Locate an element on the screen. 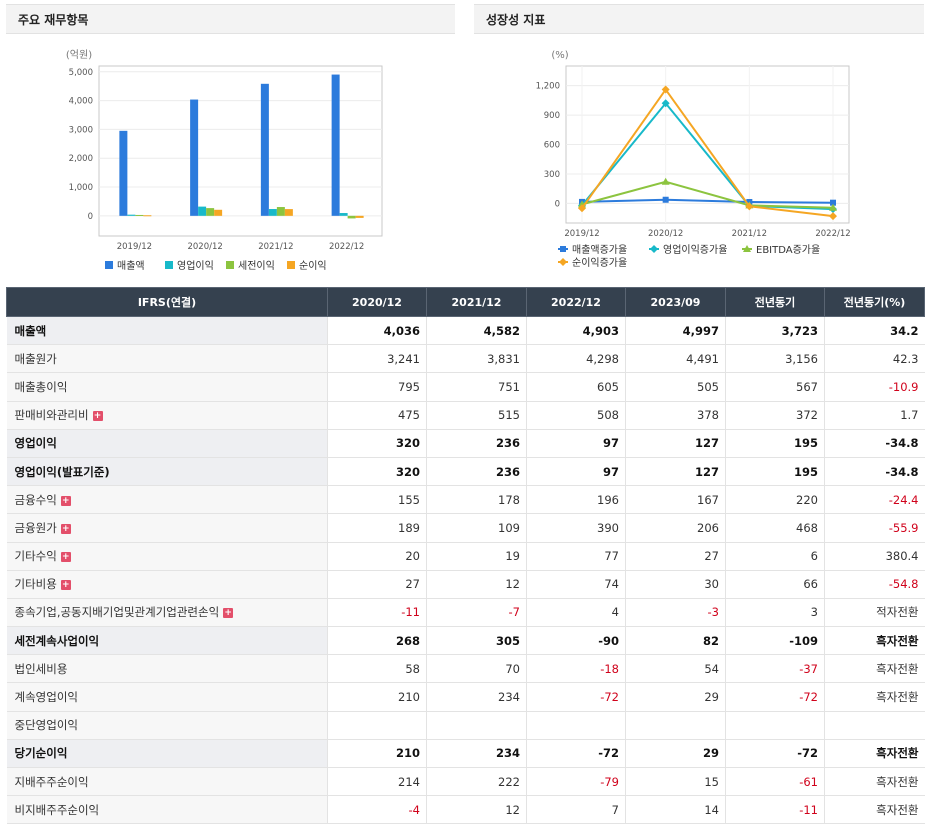 This screenshot has height=825, width=932. header-period: 2022/12 is located at coordinates (576, 302).